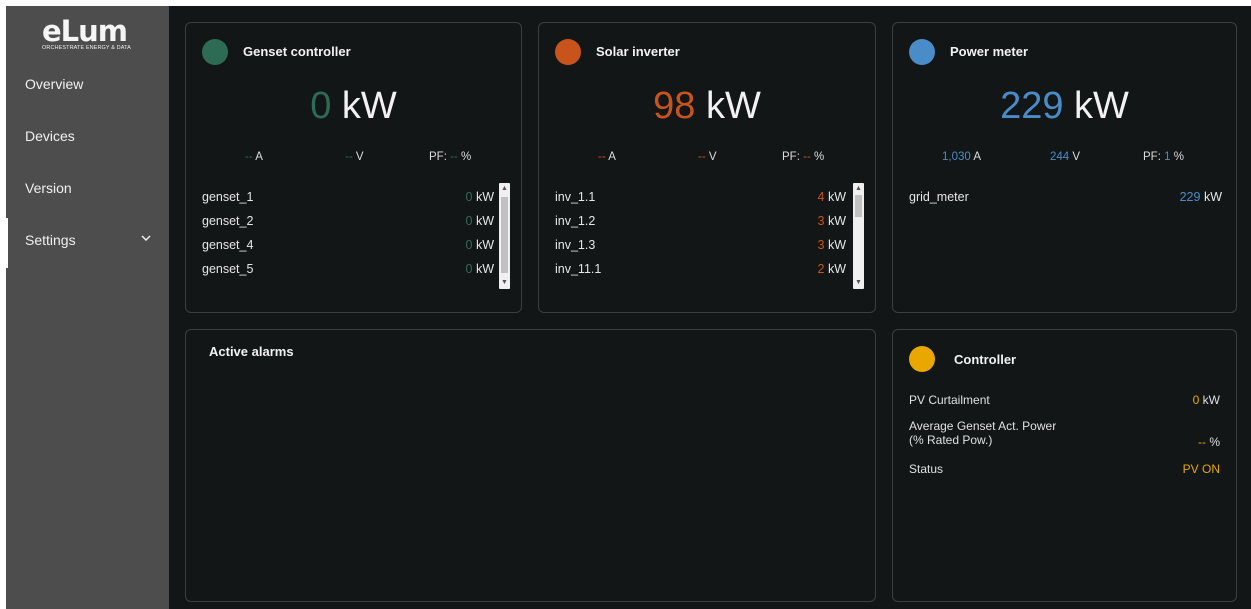 The height and width of the screenshot is (609, 1251). What do you see at coordinates (1178, 157) in the screenshot?
I see `pf-unit: %` at bounding box center [1178, 157].